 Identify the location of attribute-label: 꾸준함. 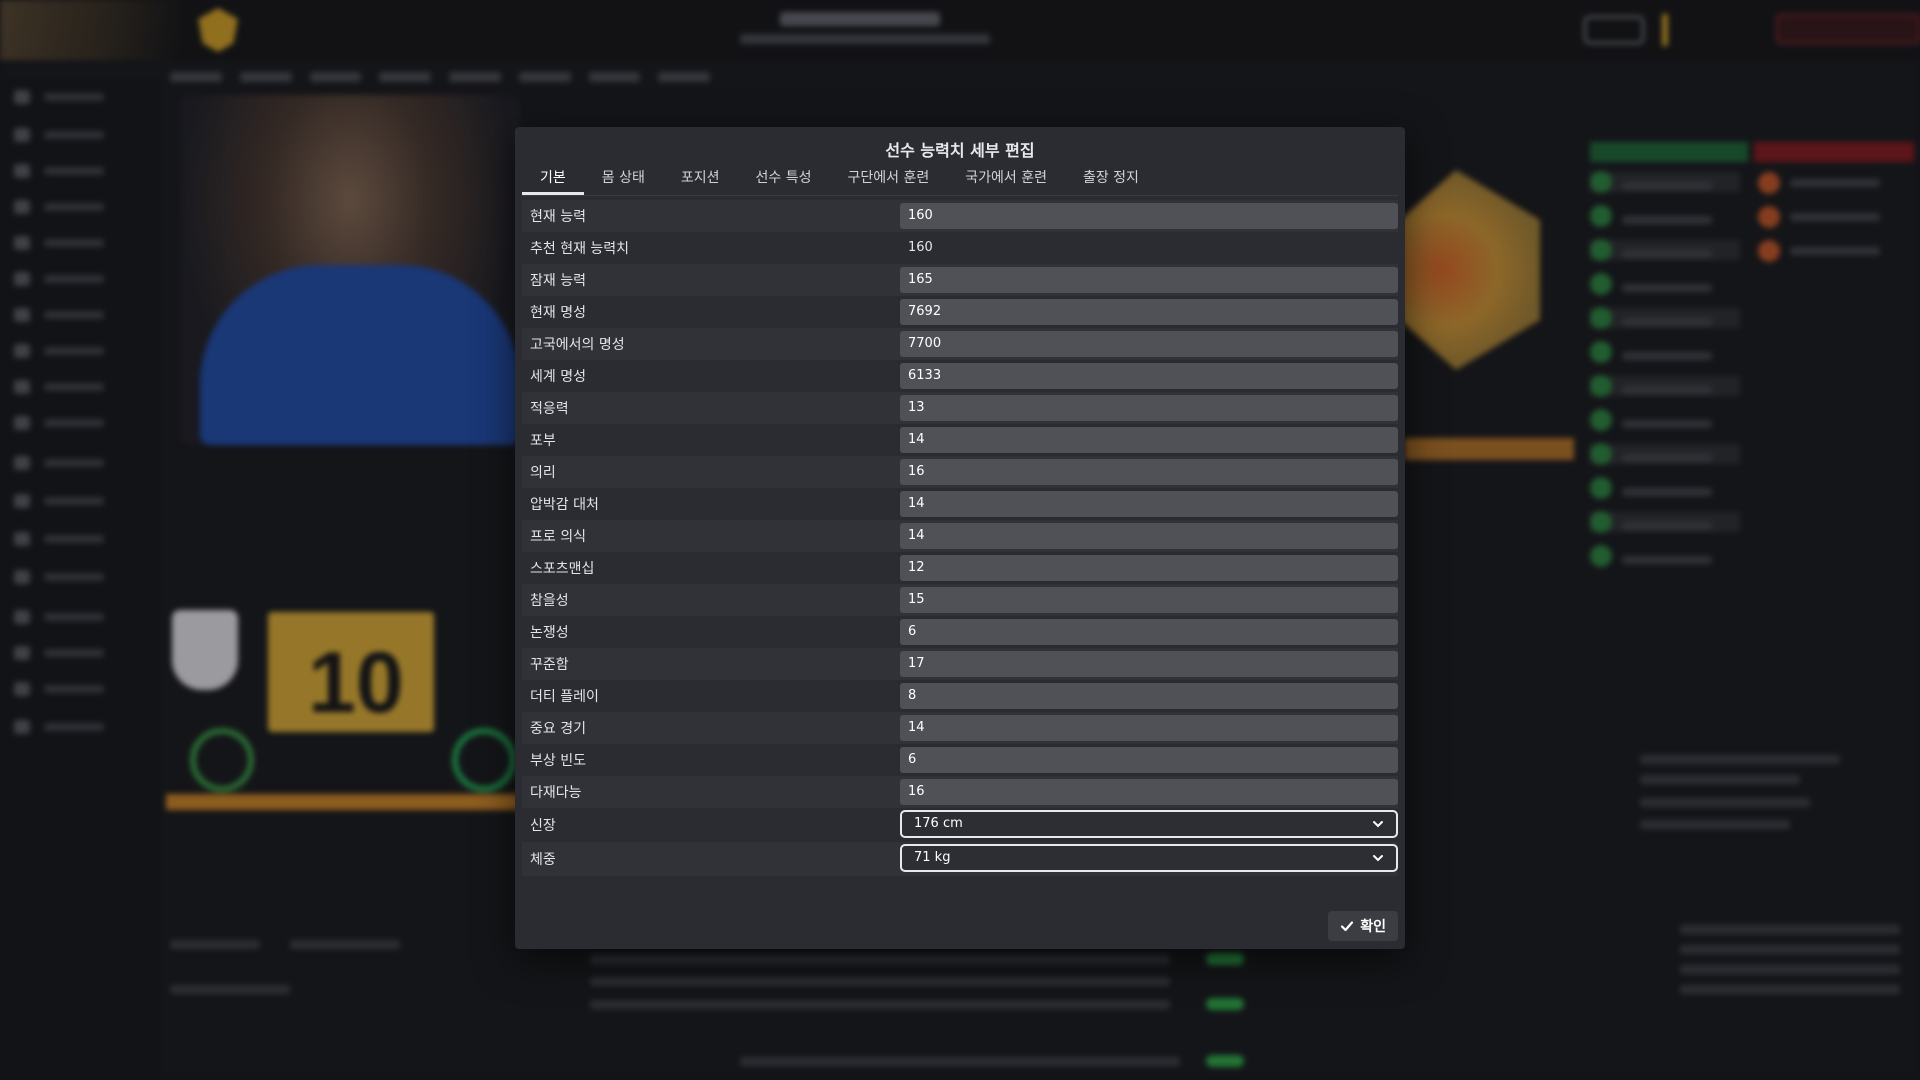
(549, 665).